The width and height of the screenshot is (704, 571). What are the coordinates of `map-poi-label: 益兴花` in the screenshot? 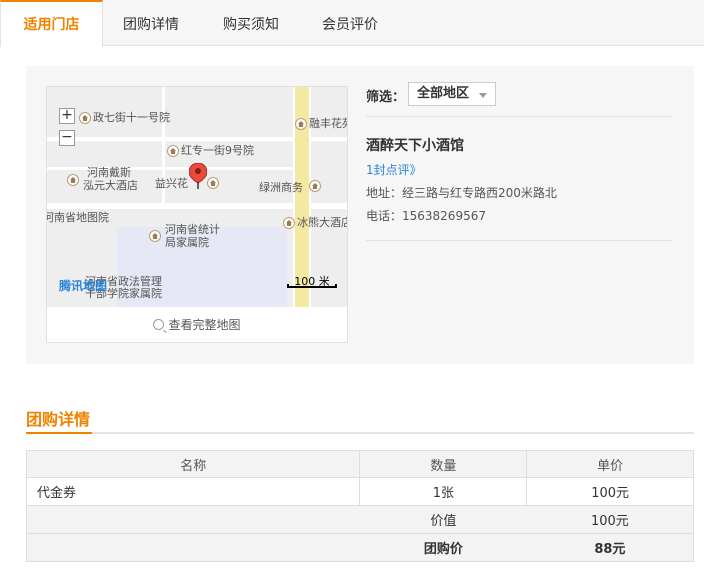 It's located at (171, 183).